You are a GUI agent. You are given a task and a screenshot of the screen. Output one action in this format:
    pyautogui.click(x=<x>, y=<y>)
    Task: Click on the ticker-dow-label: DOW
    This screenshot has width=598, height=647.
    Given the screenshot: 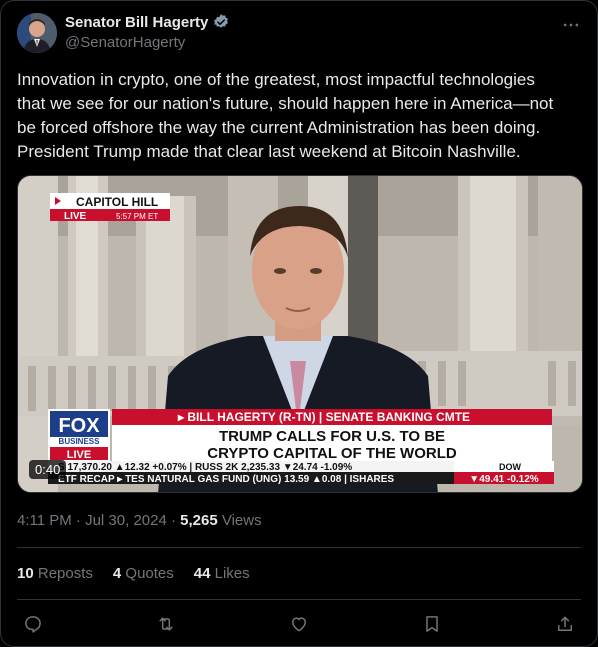 What is the action you would take?
    pyautogui.click(x=510, y=467)
    